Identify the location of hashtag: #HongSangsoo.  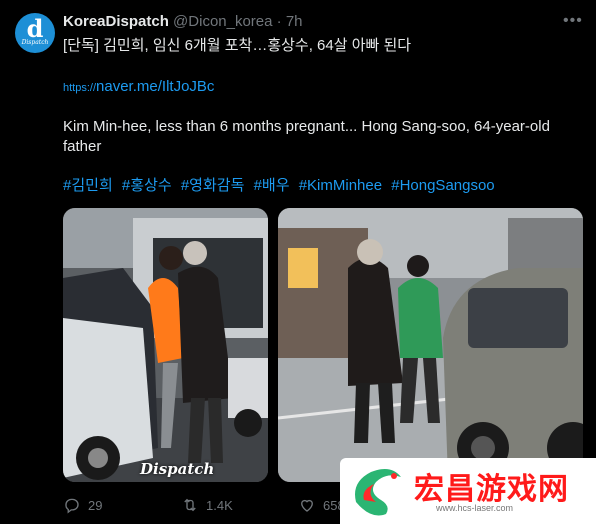
(442, 185).